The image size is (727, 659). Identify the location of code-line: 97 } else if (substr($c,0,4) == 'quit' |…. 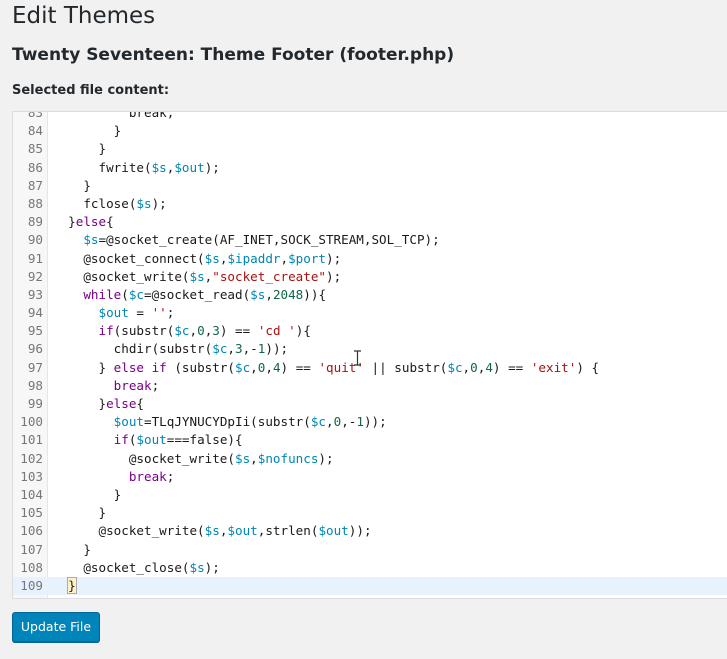
(370, 368).